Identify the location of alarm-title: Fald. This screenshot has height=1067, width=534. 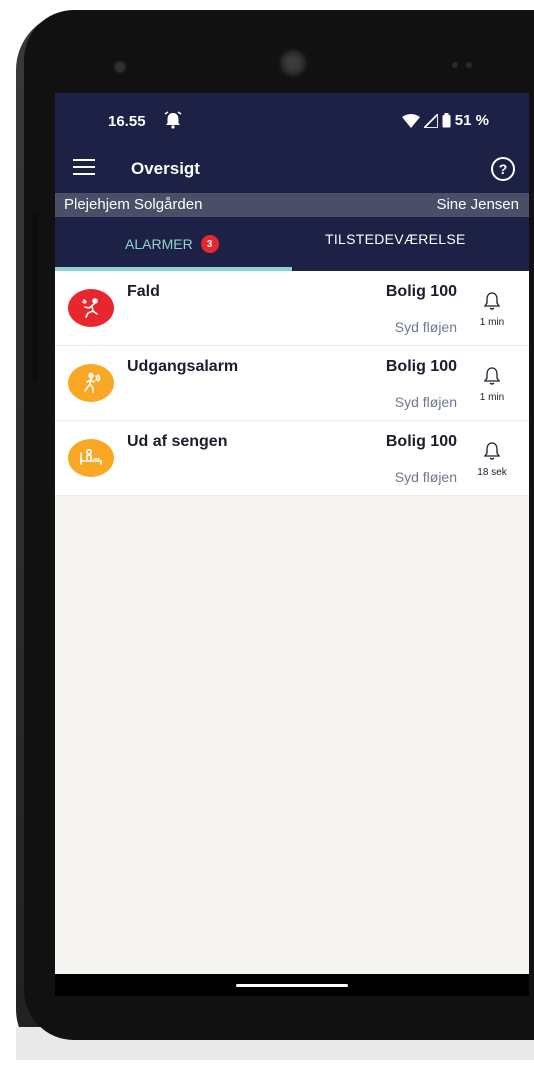
(143, 291).